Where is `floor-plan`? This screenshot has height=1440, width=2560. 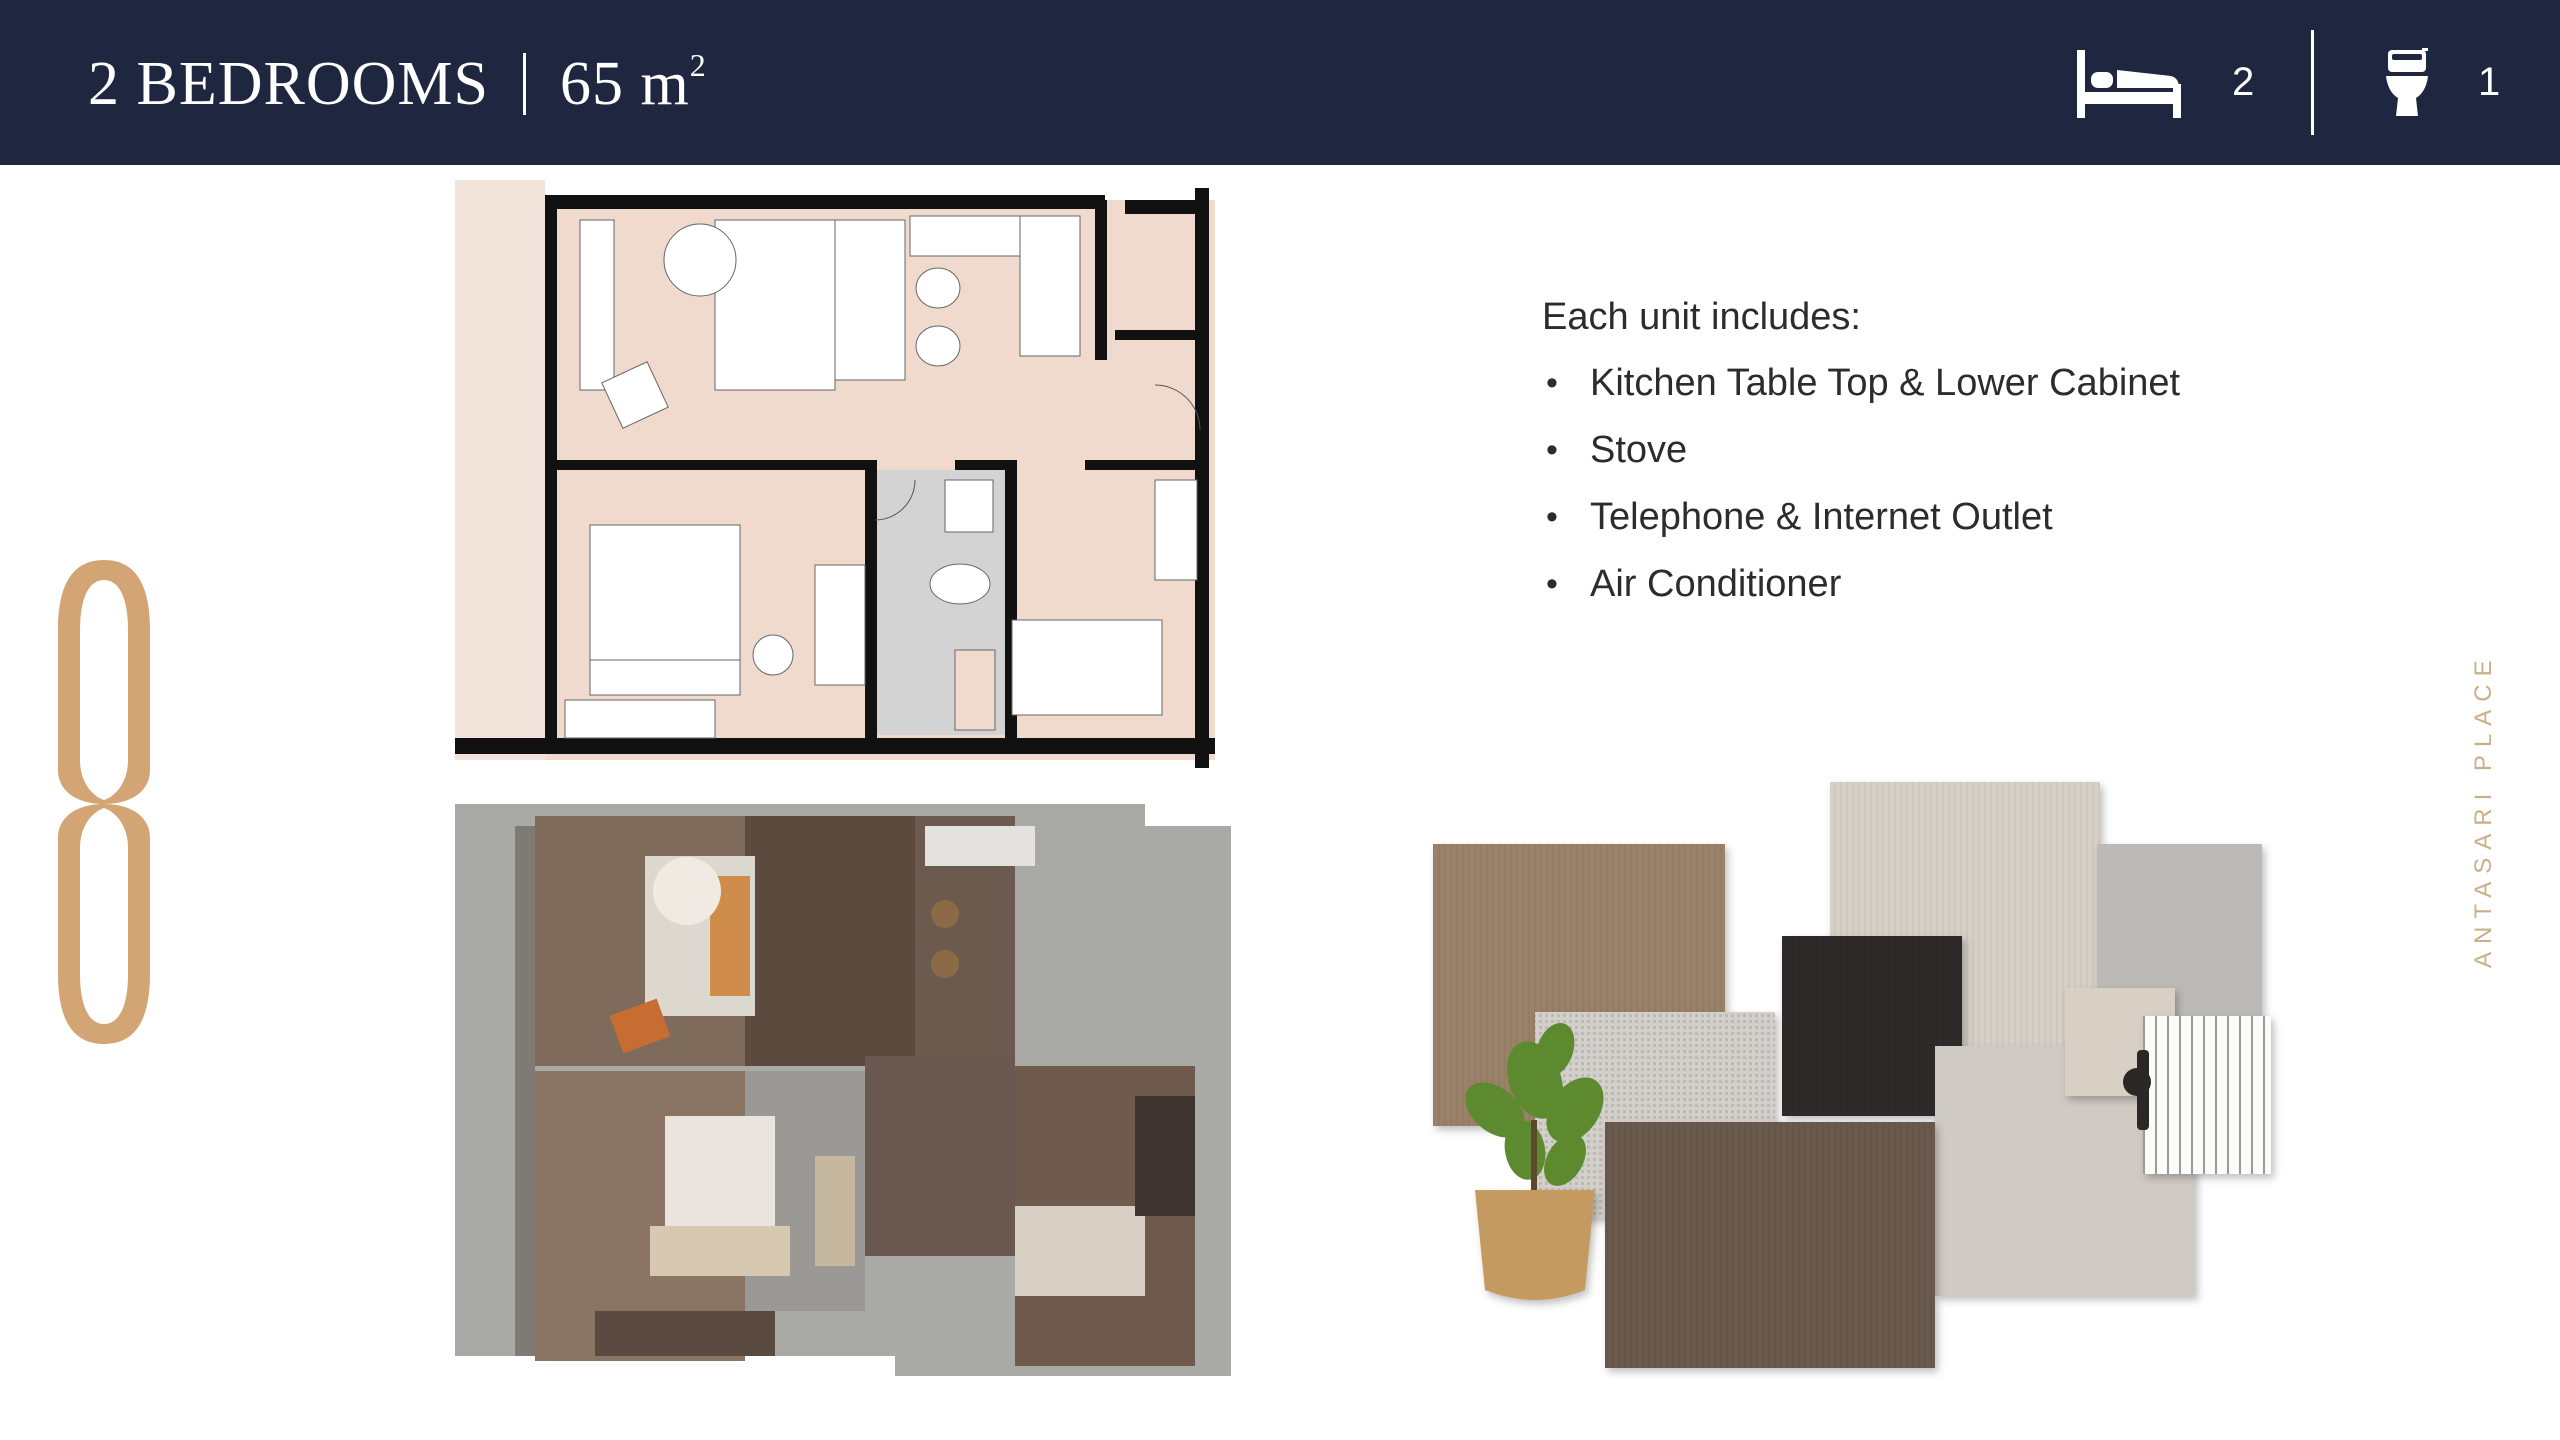
floor-plan is located at coordinates (835, 474).